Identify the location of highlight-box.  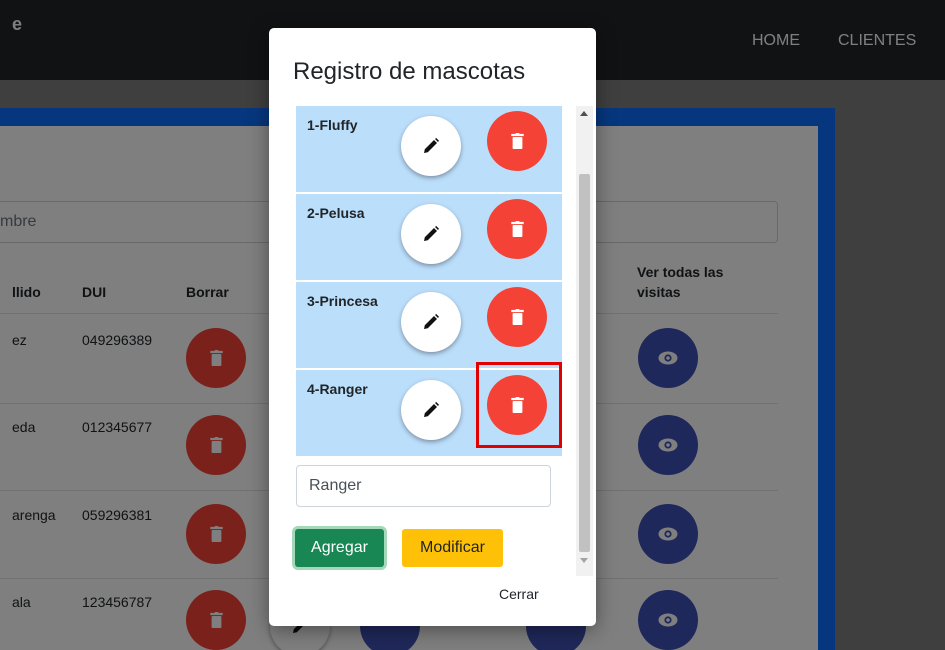
(519, 405).